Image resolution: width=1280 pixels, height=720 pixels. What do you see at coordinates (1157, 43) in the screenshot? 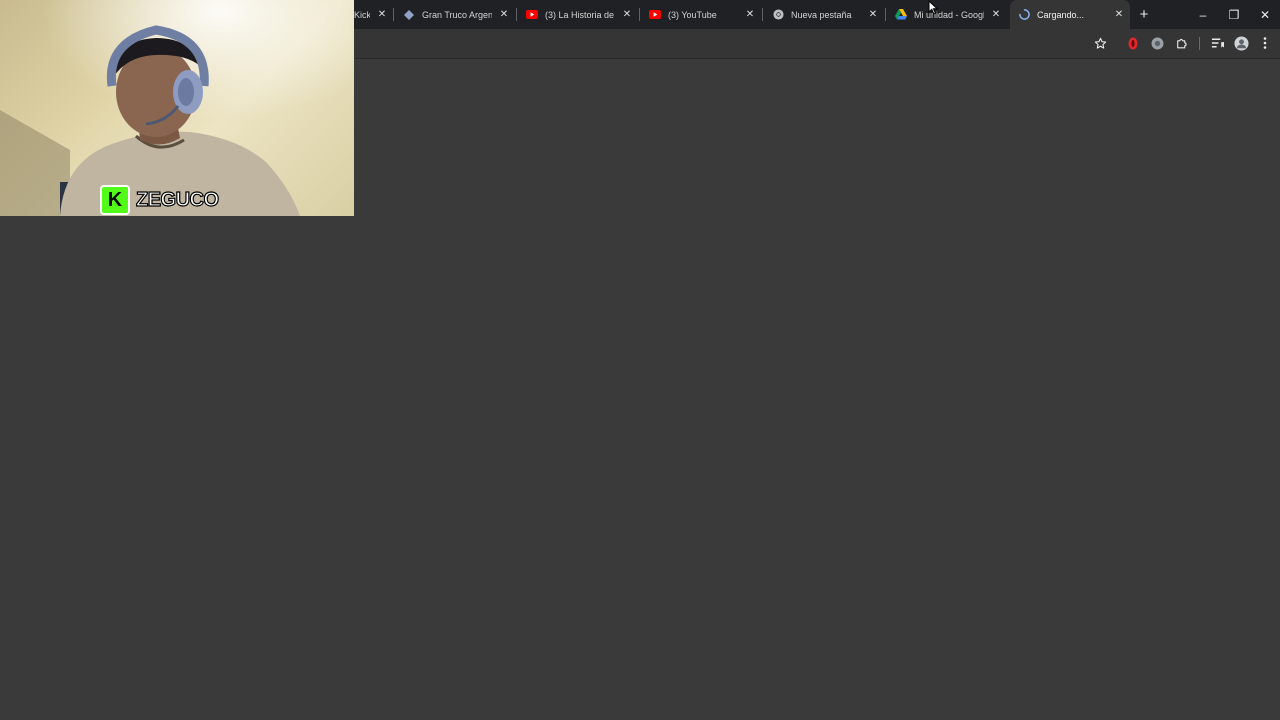
I see `extension-gray-icon` at bounding box center [1157, 43].